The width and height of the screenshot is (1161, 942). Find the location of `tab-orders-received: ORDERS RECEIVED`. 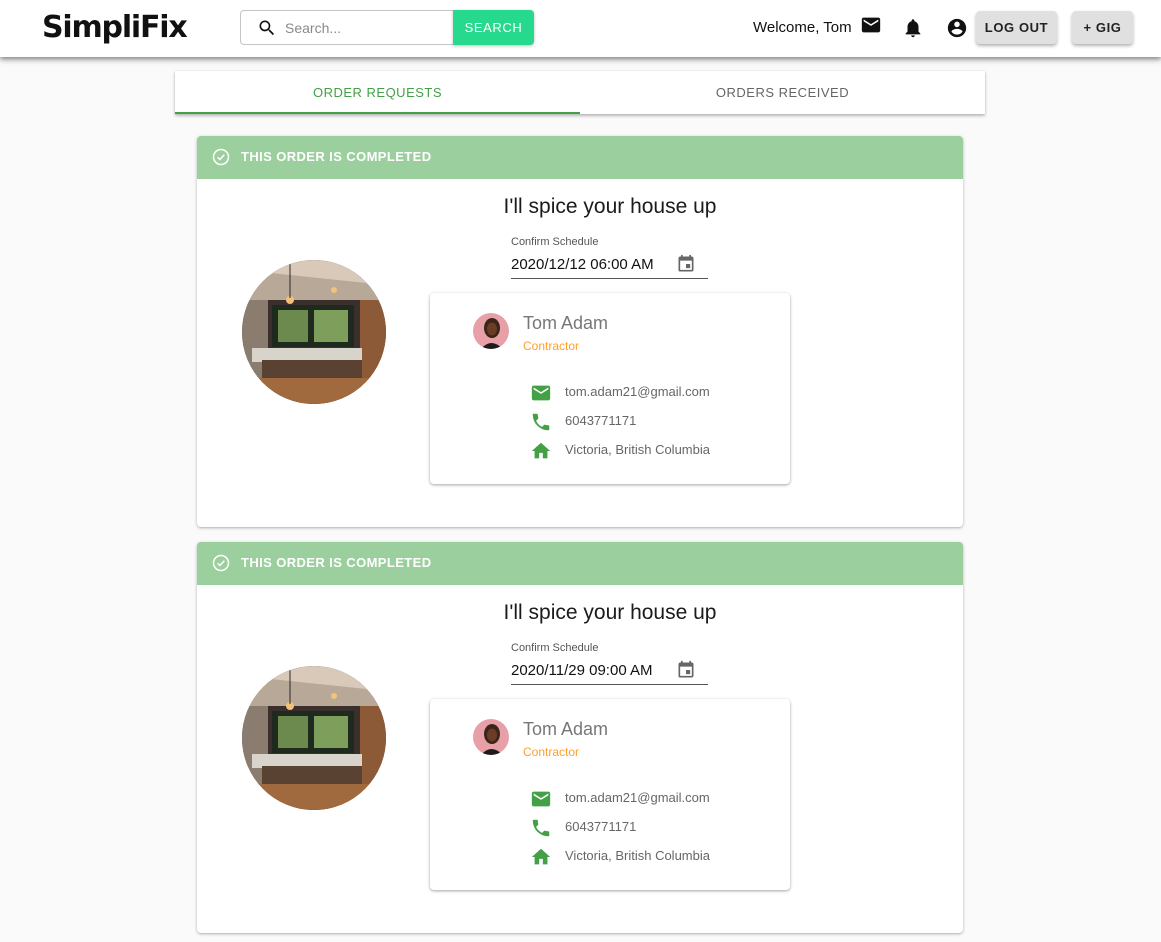

tab-orders-received: ORDERS RECEIVED is located at coordinates (782, 92).